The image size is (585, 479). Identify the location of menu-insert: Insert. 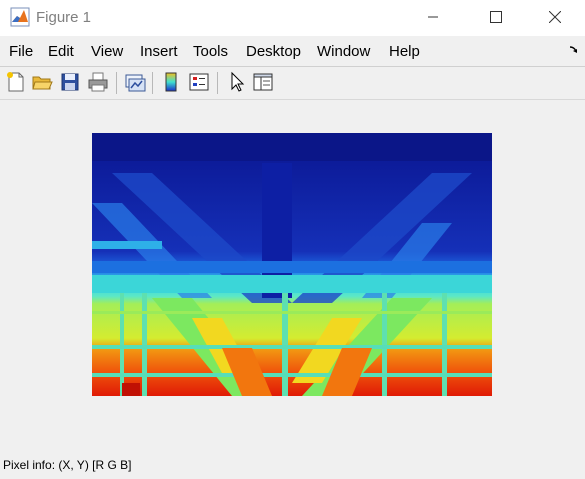
(159, 51).